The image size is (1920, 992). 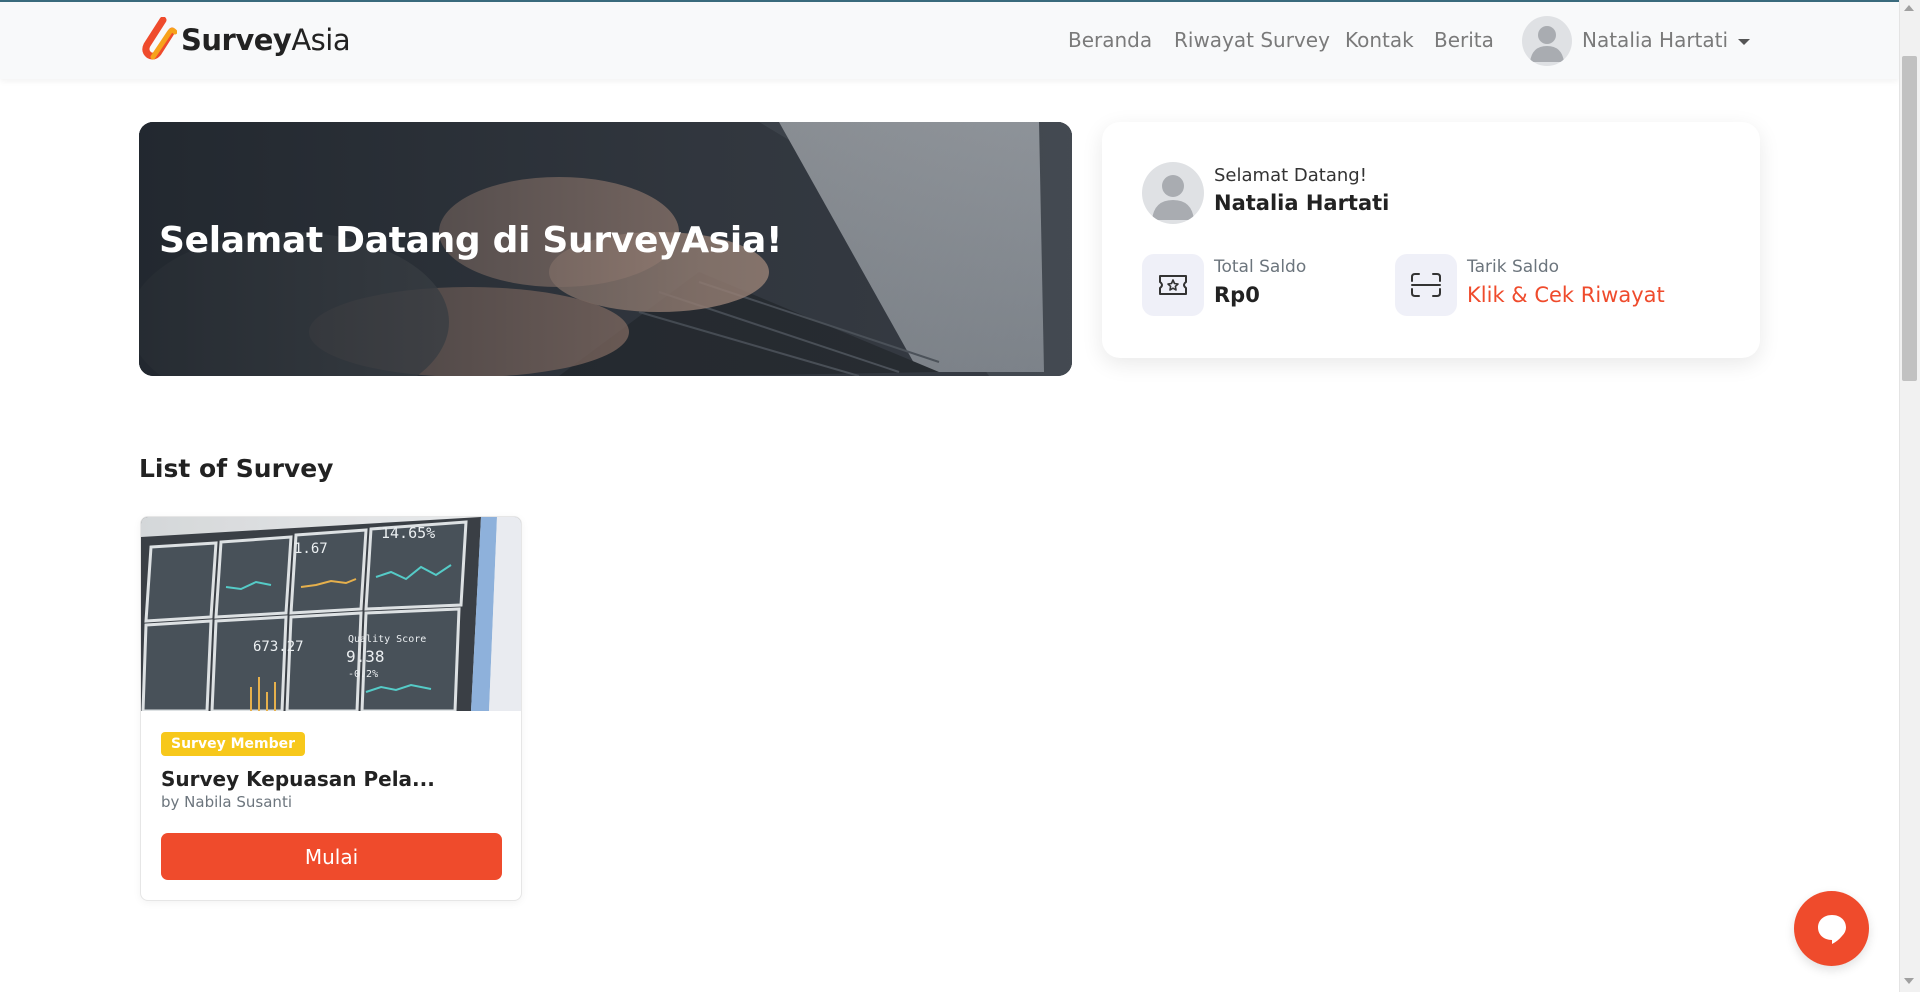 I want to click on survey-author: by Nabila Susanti, so click(x=226, y=802).